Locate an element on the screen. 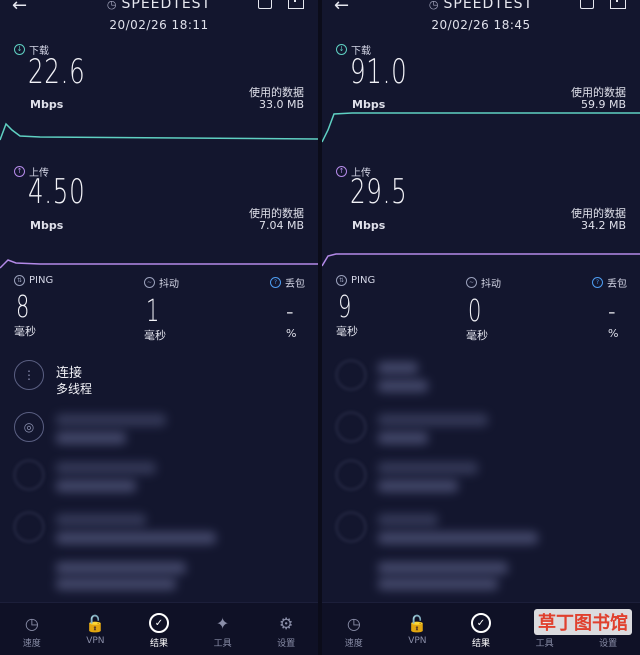 This screenshot has width=640, height=655. upload-arrow-icon: ↑ is located at coordinates (19, 171).